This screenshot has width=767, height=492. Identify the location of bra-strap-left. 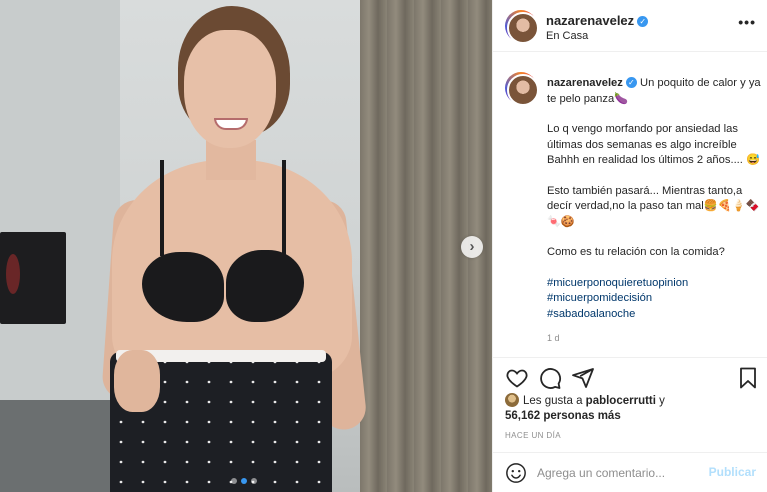
(162, 208).